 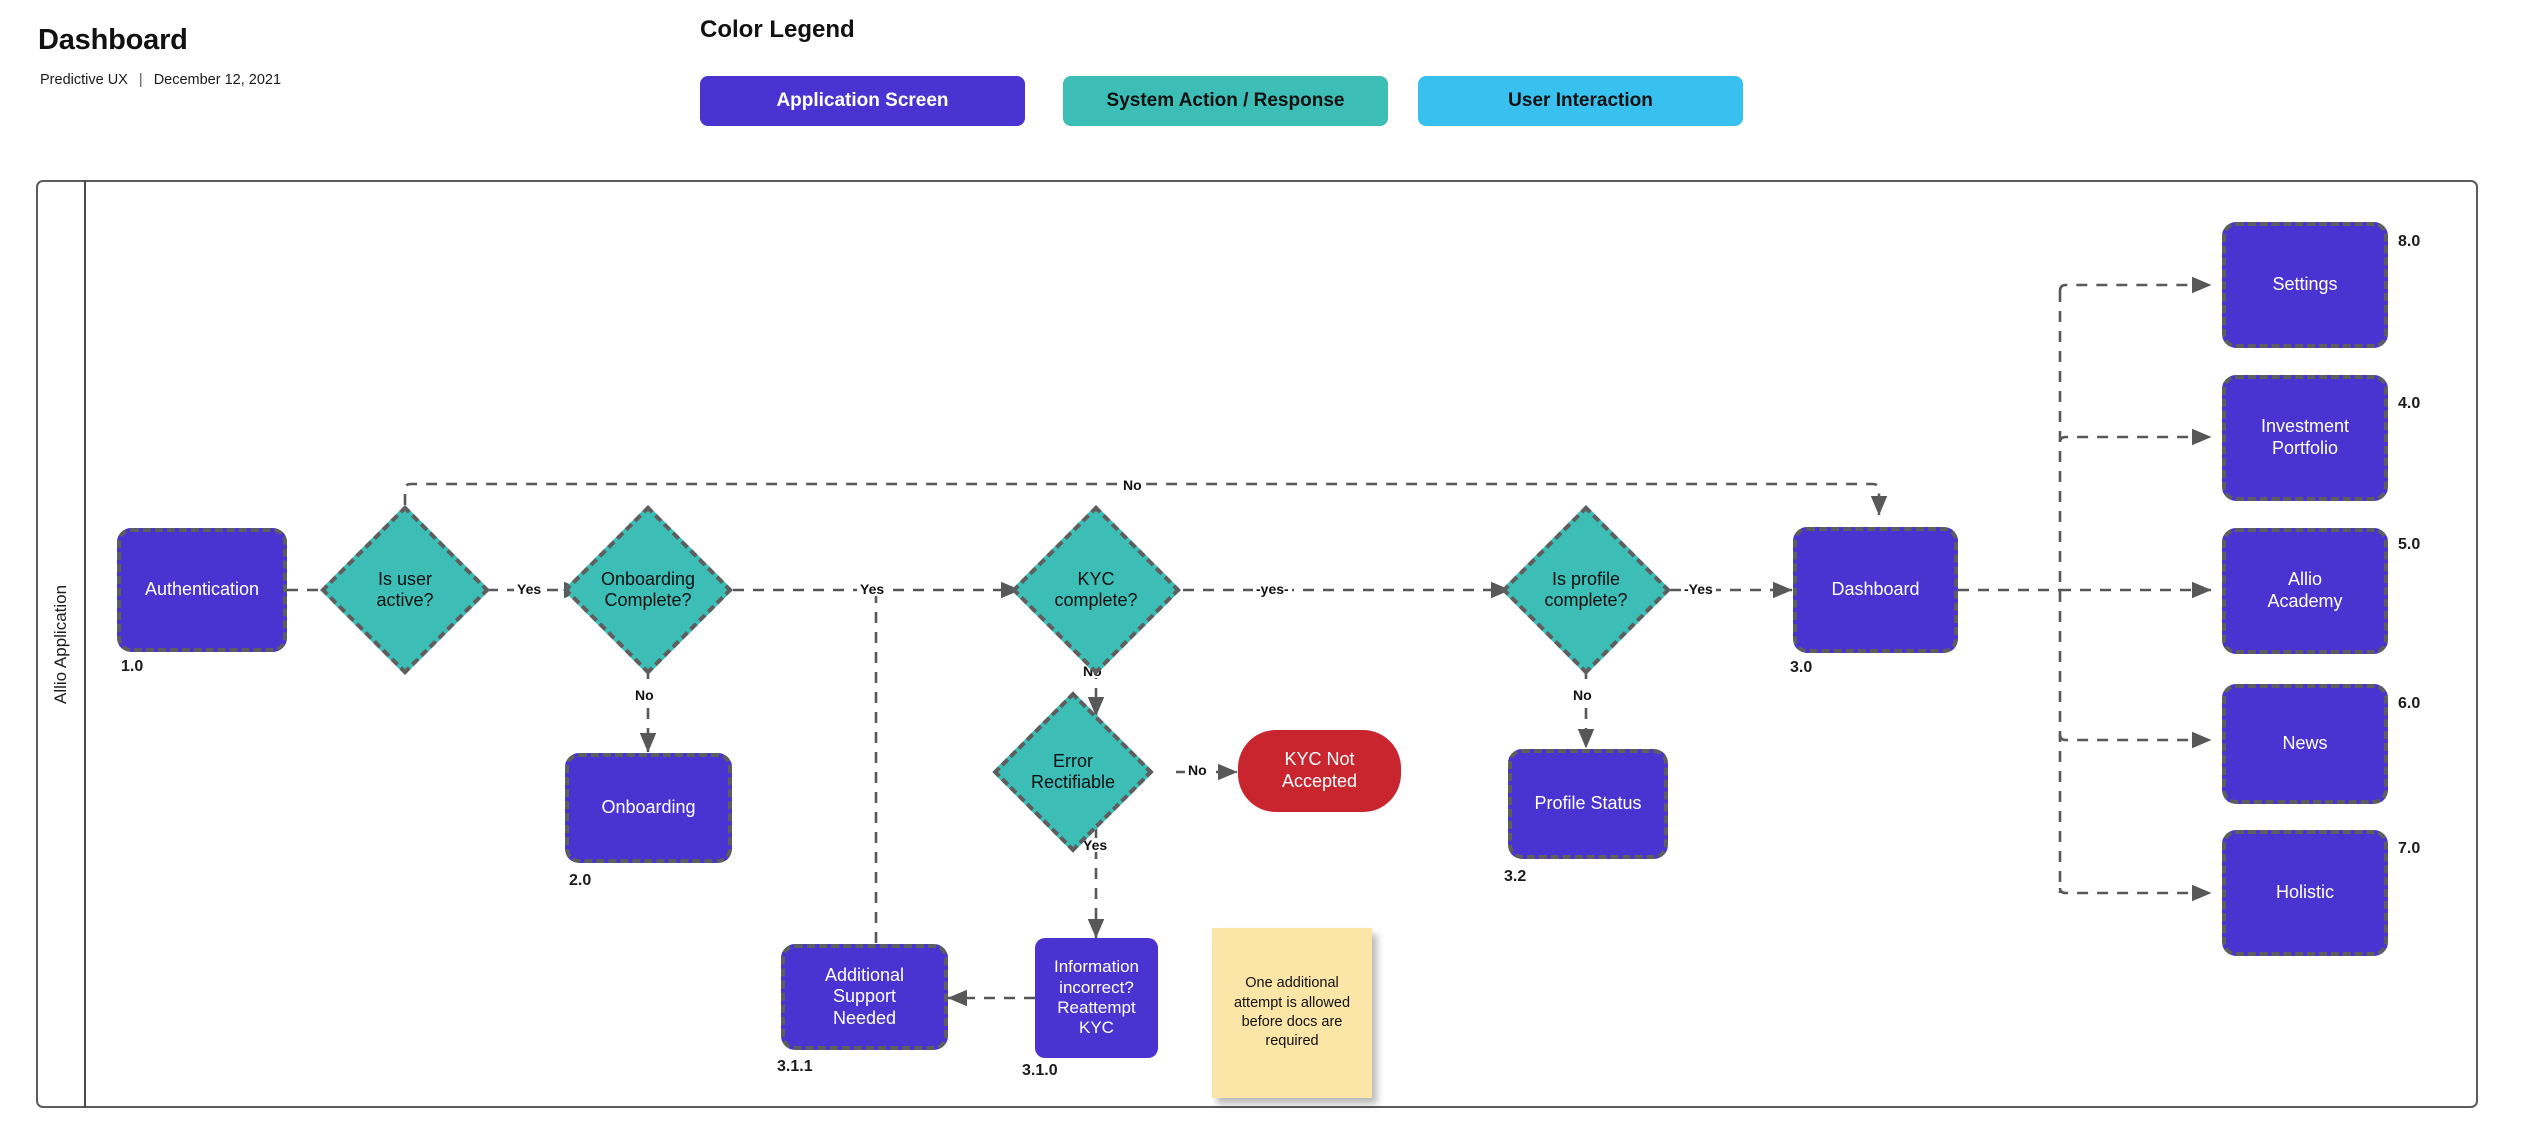 What do you see at coordinates (1292, 983) in the screenshot?
I see `note-line1: One additional` at bounding box center [1292, 983].